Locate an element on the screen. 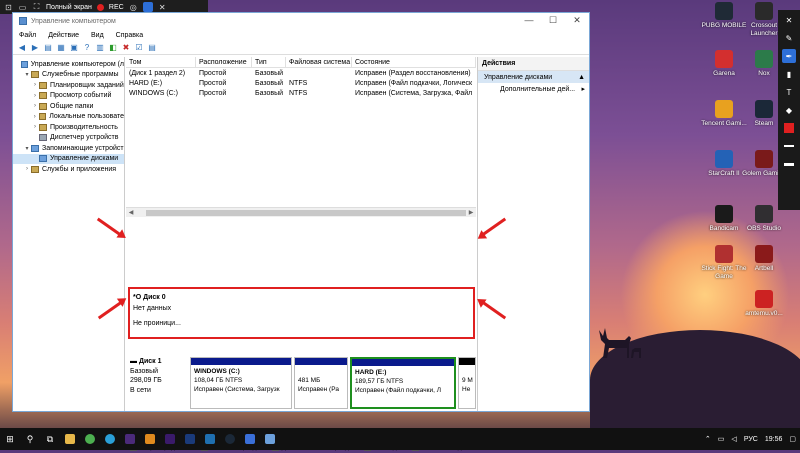 The width and height of the screenshot is (800, 453). menu-action: Действие is located at coordinates (63, 35).